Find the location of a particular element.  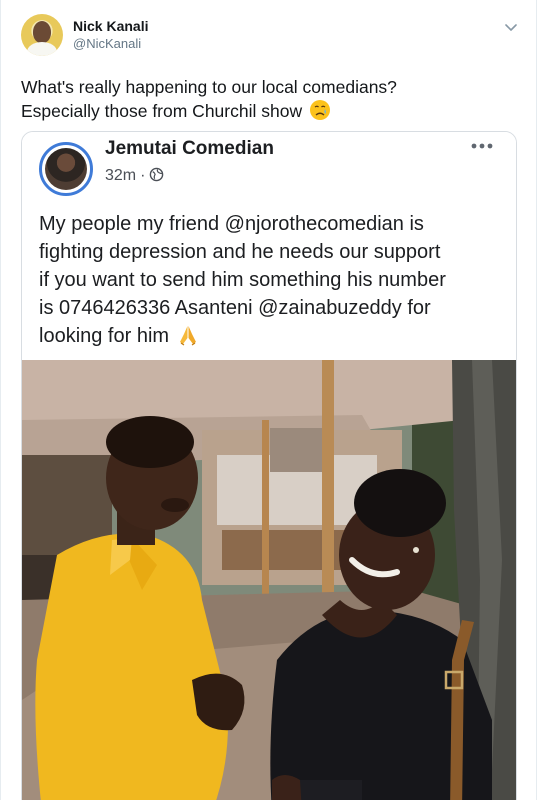

fb-post-line: My people my friend @njorothecomedian is is located at coordinates (231, 224).